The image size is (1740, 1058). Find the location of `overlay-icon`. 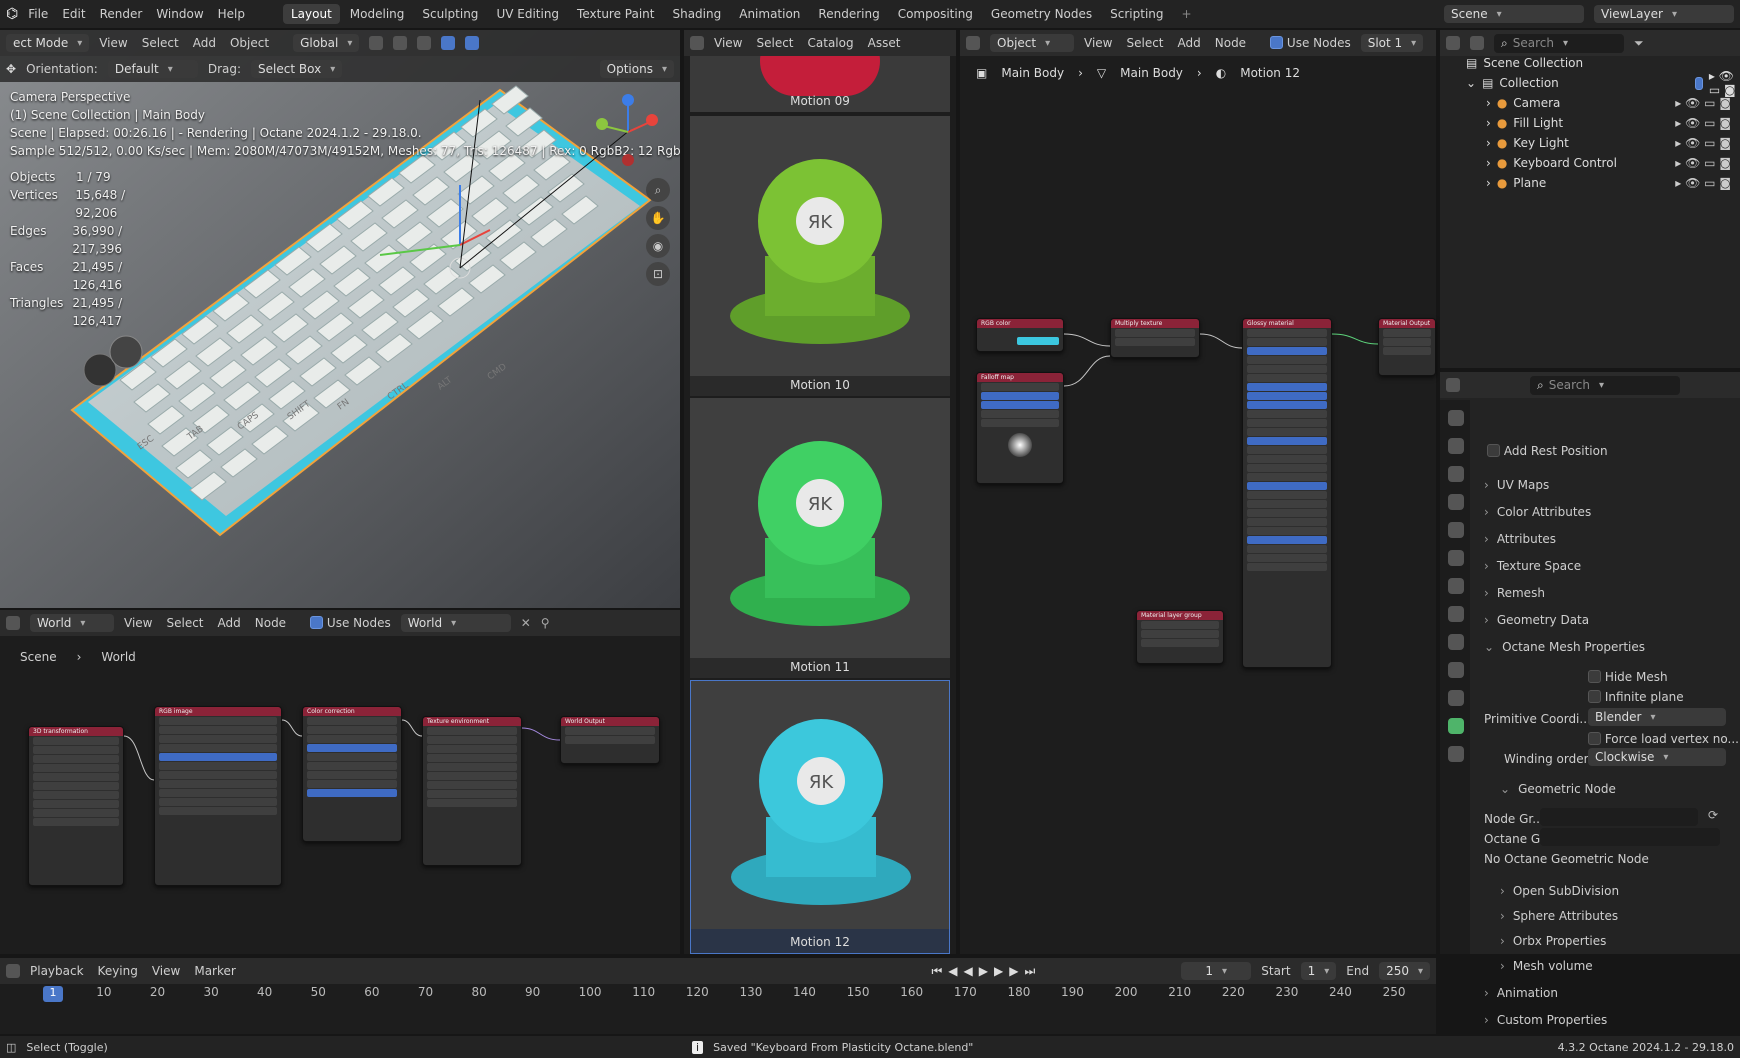

overlay-icon is located at coordinates (448, 43).